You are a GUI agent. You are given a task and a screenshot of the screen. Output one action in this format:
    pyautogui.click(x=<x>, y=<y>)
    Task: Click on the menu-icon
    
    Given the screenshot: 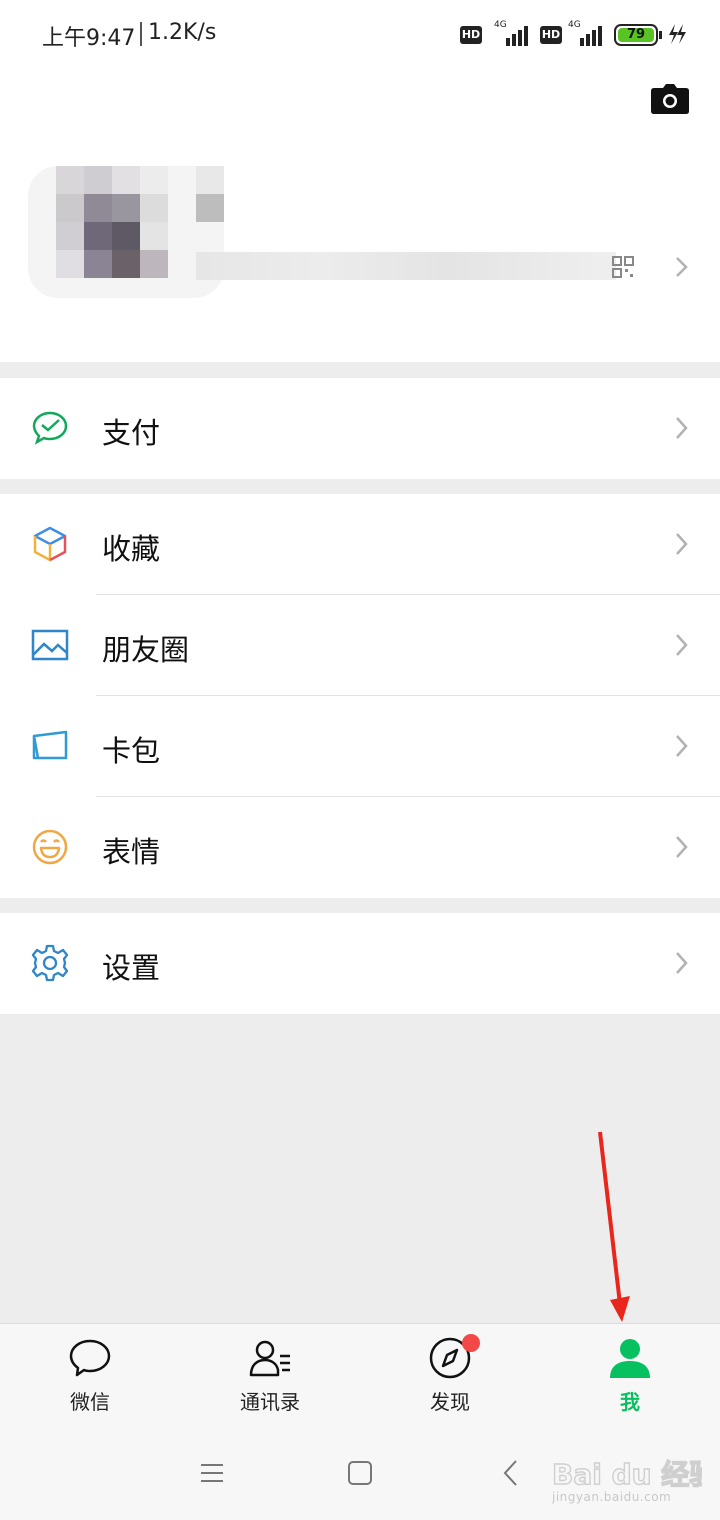 What is the action you would take?
    pyautogui.click(x=212, y=1473)
    